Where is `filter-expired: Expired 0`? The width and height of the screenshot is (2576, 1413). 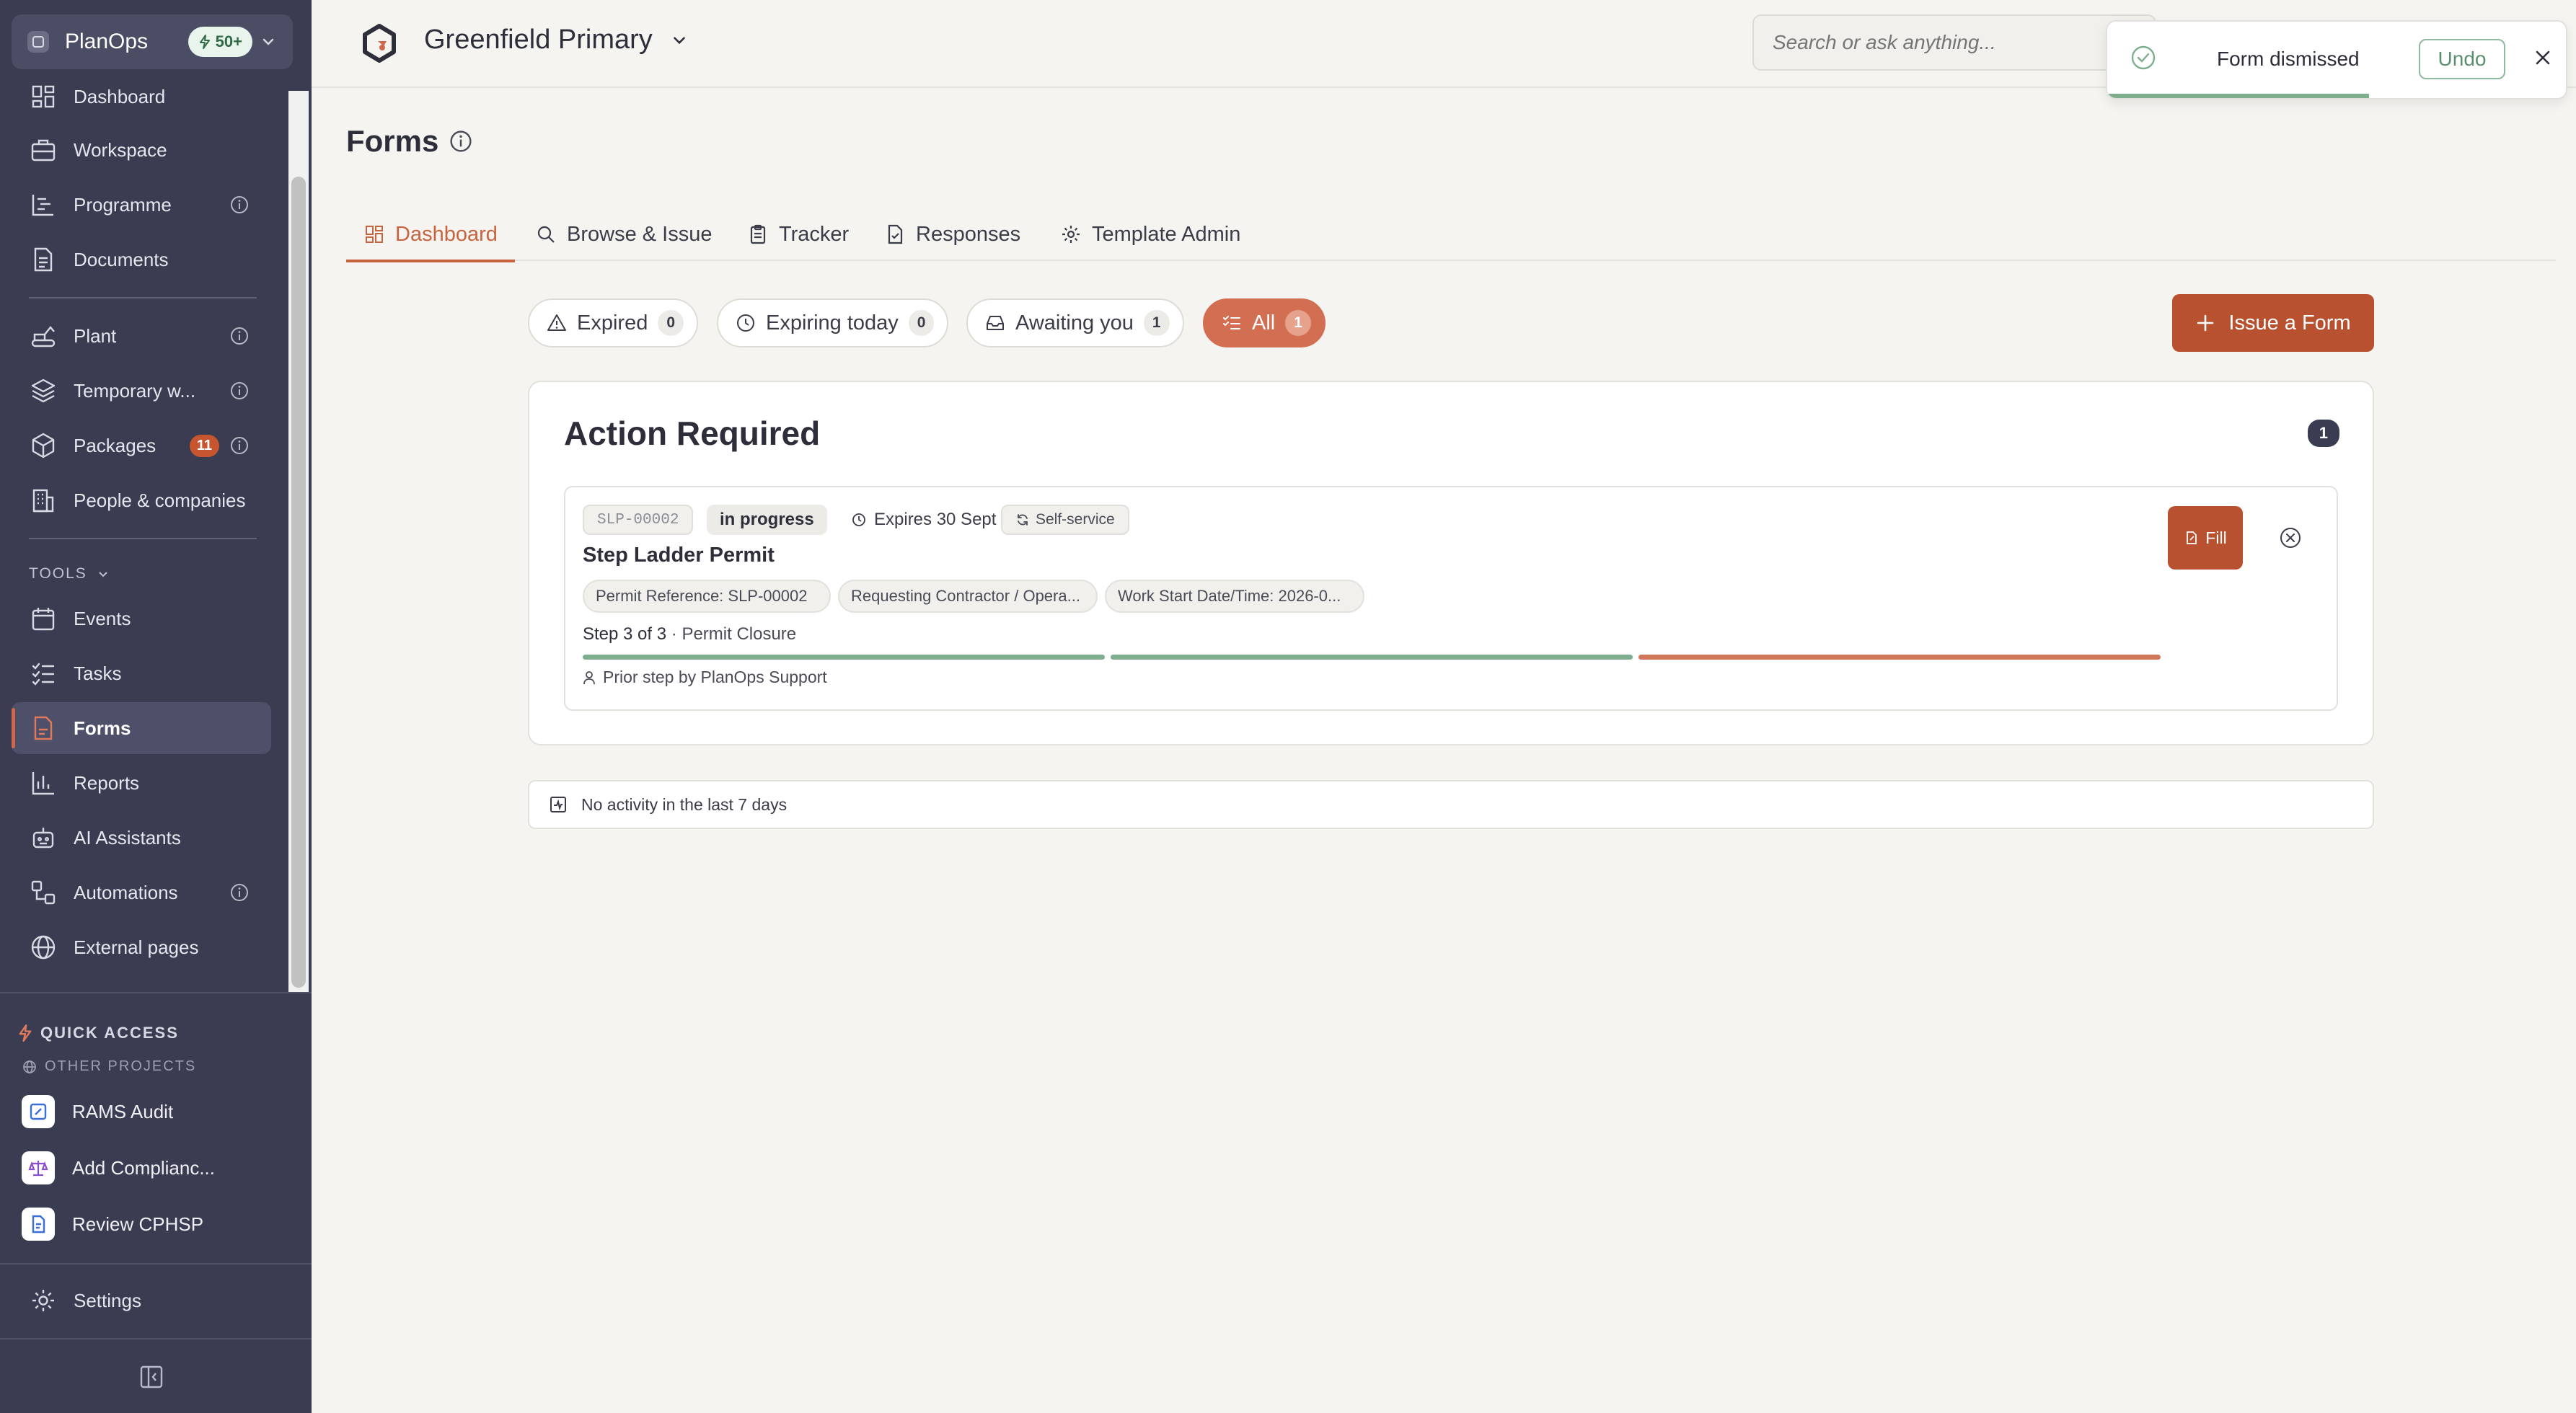
filter-expired: Expired 0 is located at coordinates (613, 322).